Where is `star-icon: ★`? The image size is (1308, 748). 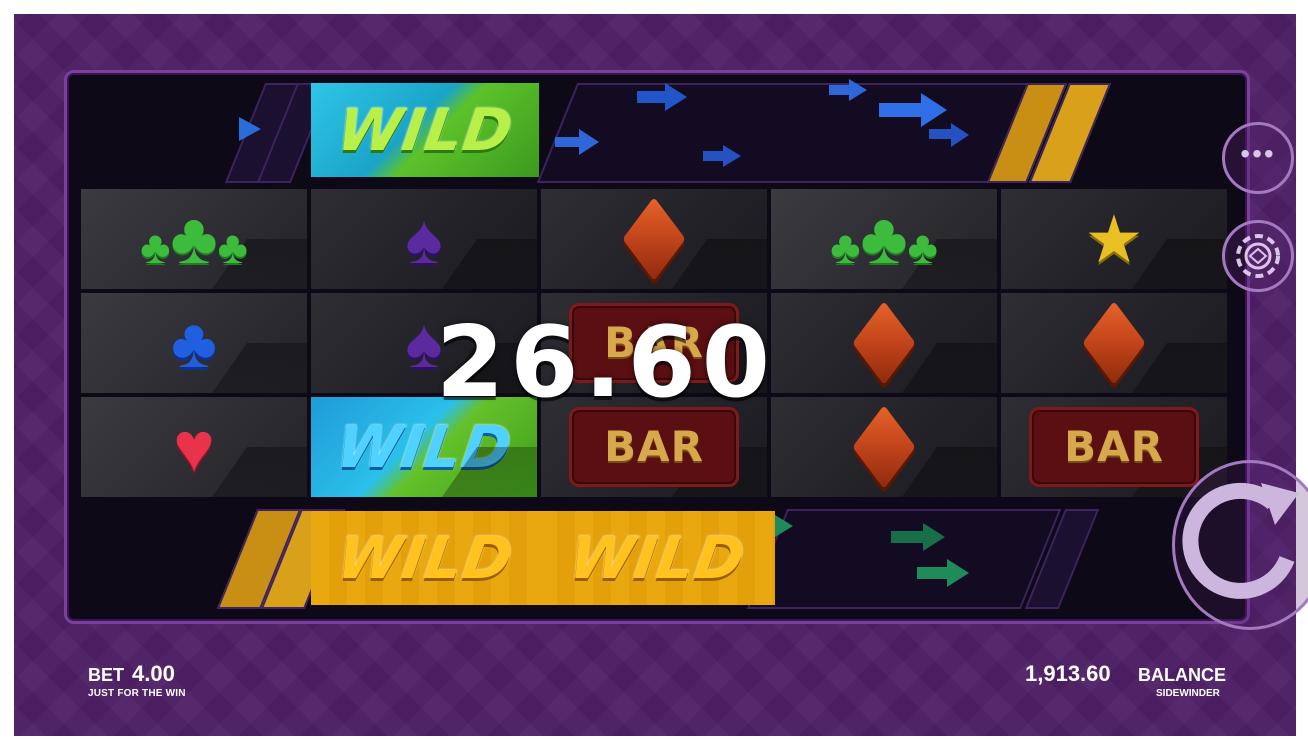
star-icon: ★ is located at coordinates (1114, 239).